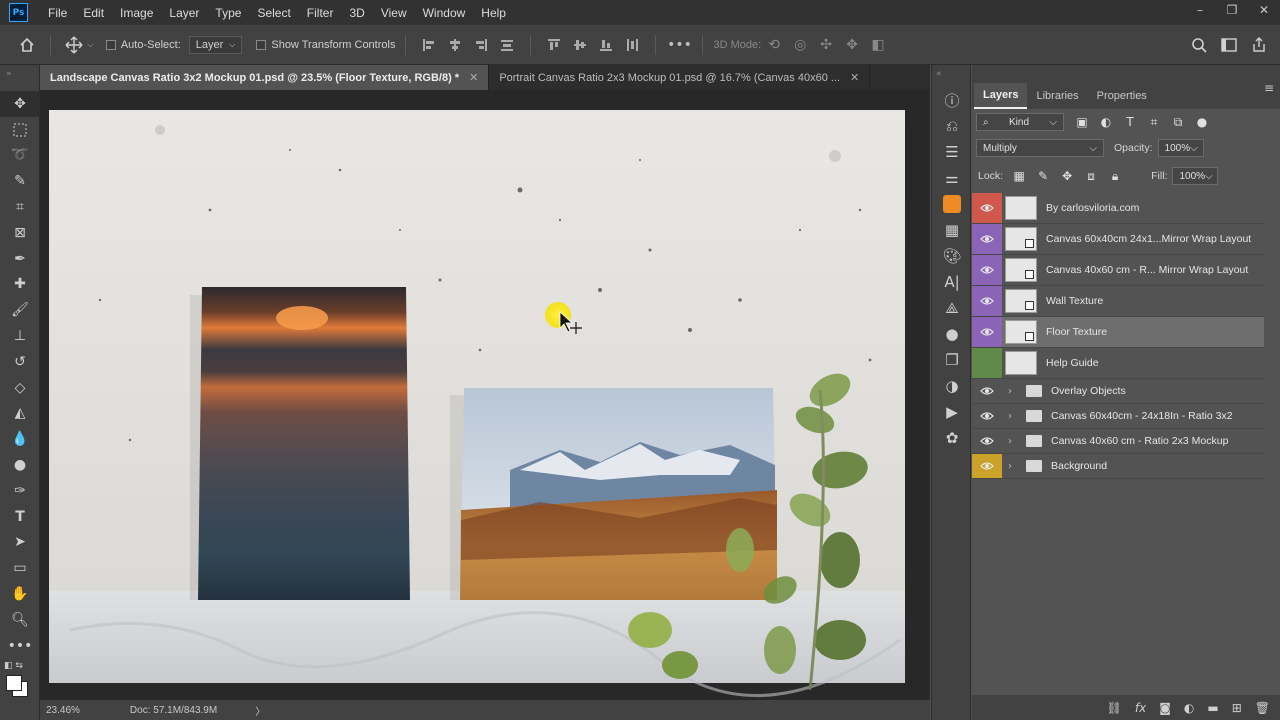  What do you see at coordinates (1118, 391) in the screenshot?
I see `layer-group-row: › Overlay Objects` at bounding box center [1118, 391].